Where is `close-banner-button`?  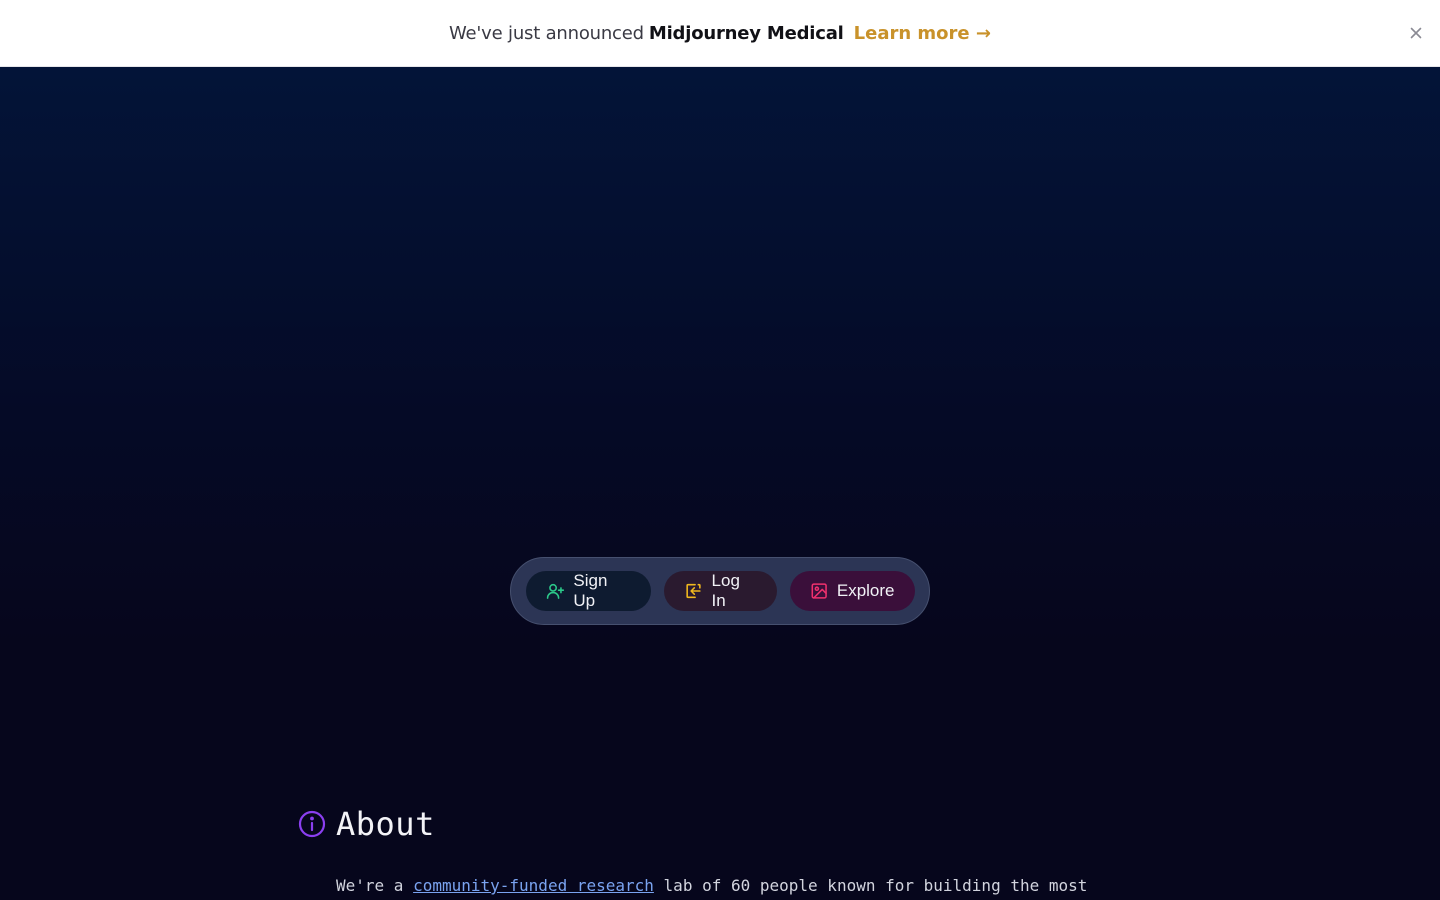 close-banner-button is located at coordinates (1416, 33).